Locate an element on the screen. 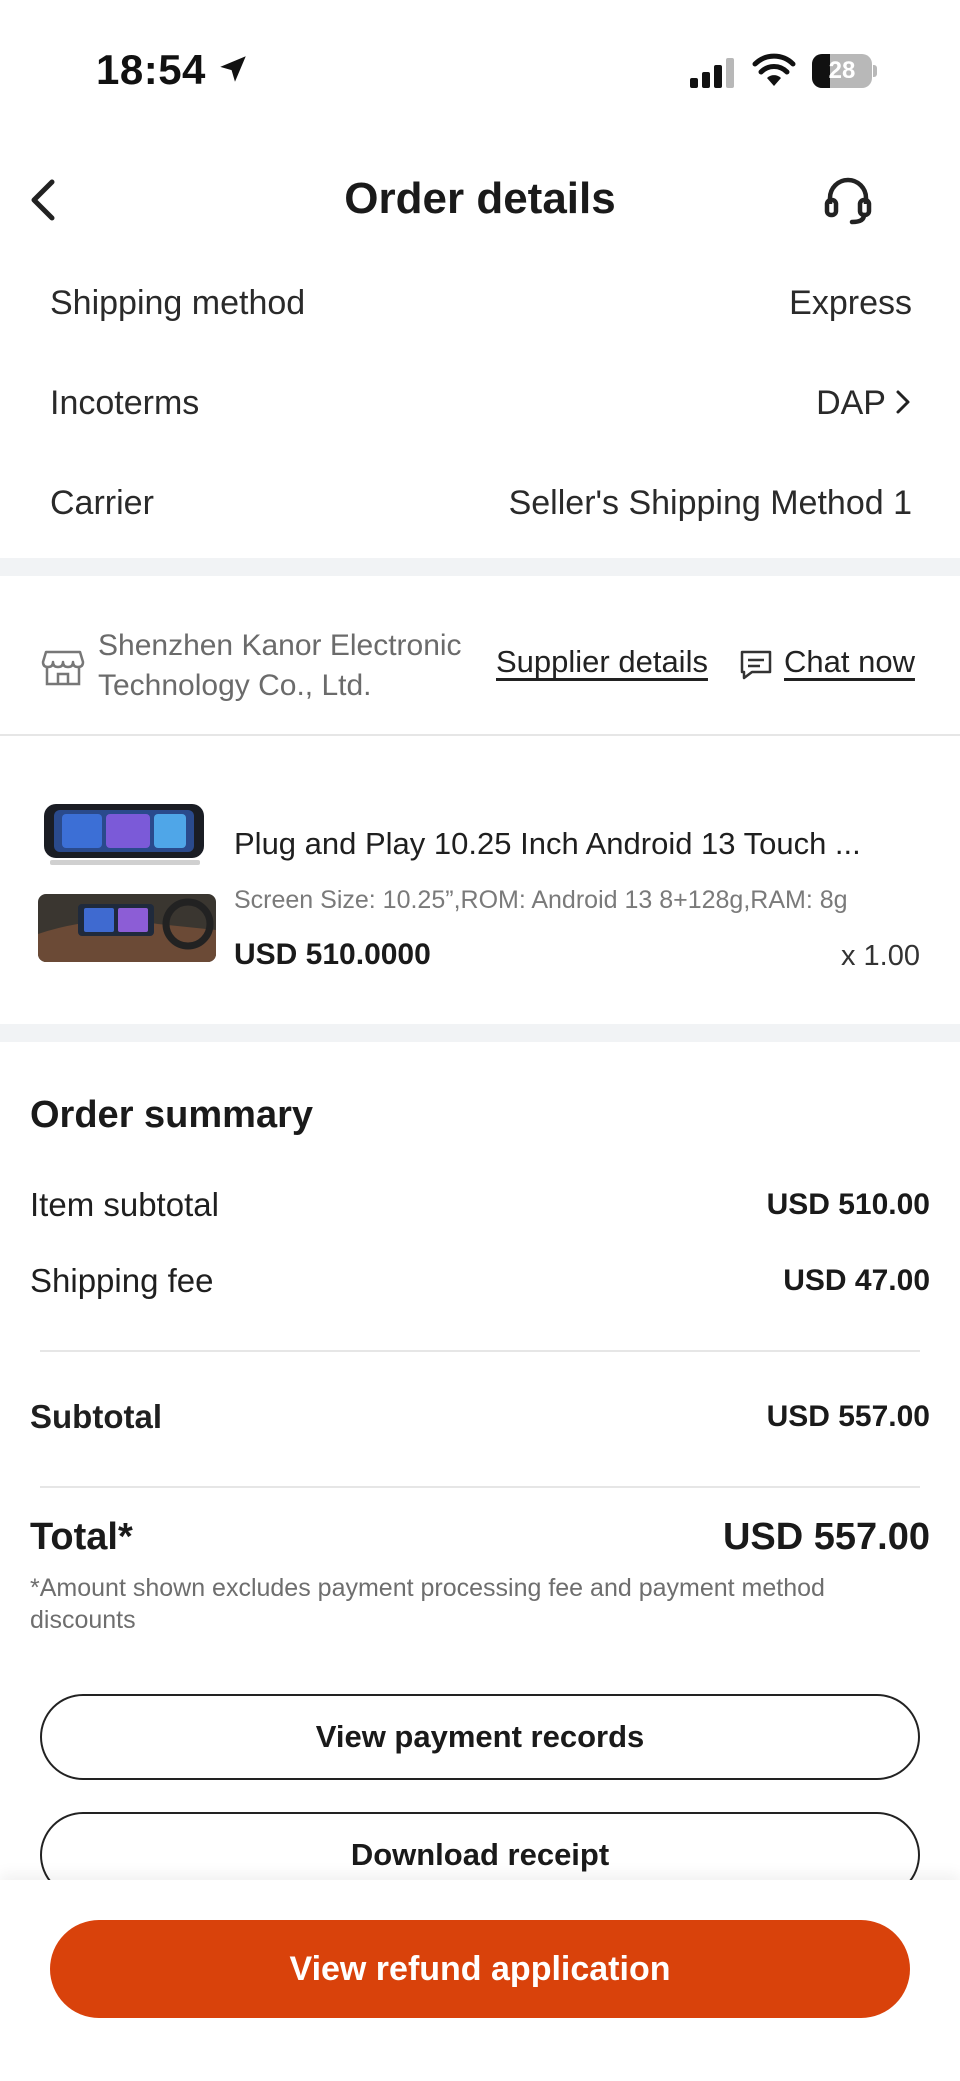 This screenshot has width=960, height=2081. item-subtotal-label: Item subtotal is located at coordinates (124, 1204).